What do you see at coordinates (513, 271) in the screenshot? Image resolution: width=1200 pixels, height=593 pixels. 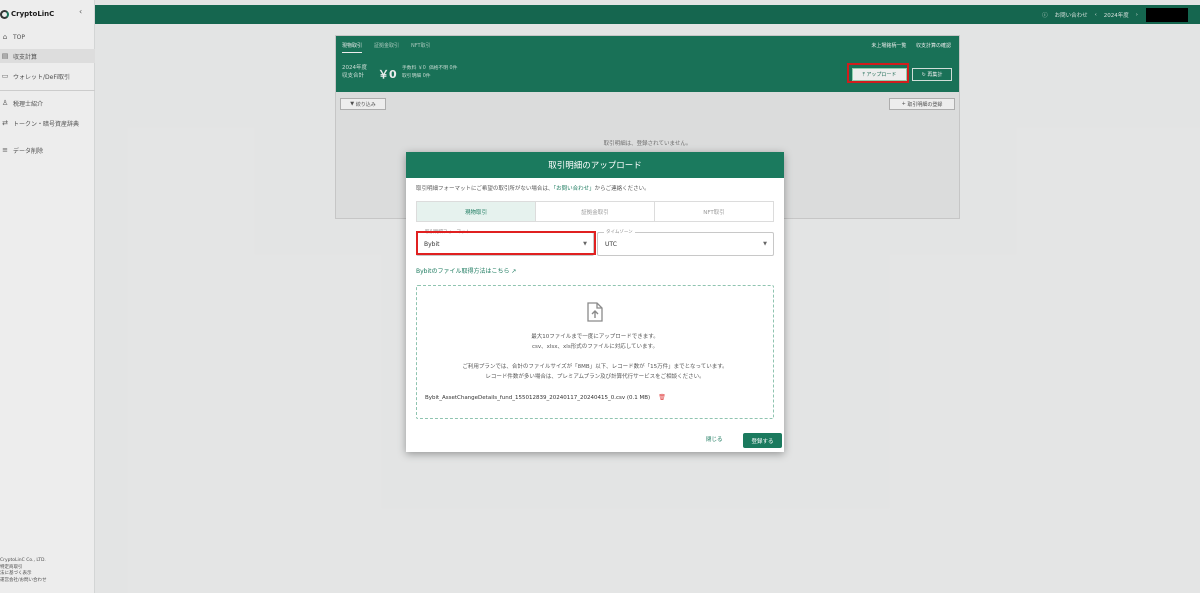 I see `external-link-icon: ↗` at bounding box center [513, 271].